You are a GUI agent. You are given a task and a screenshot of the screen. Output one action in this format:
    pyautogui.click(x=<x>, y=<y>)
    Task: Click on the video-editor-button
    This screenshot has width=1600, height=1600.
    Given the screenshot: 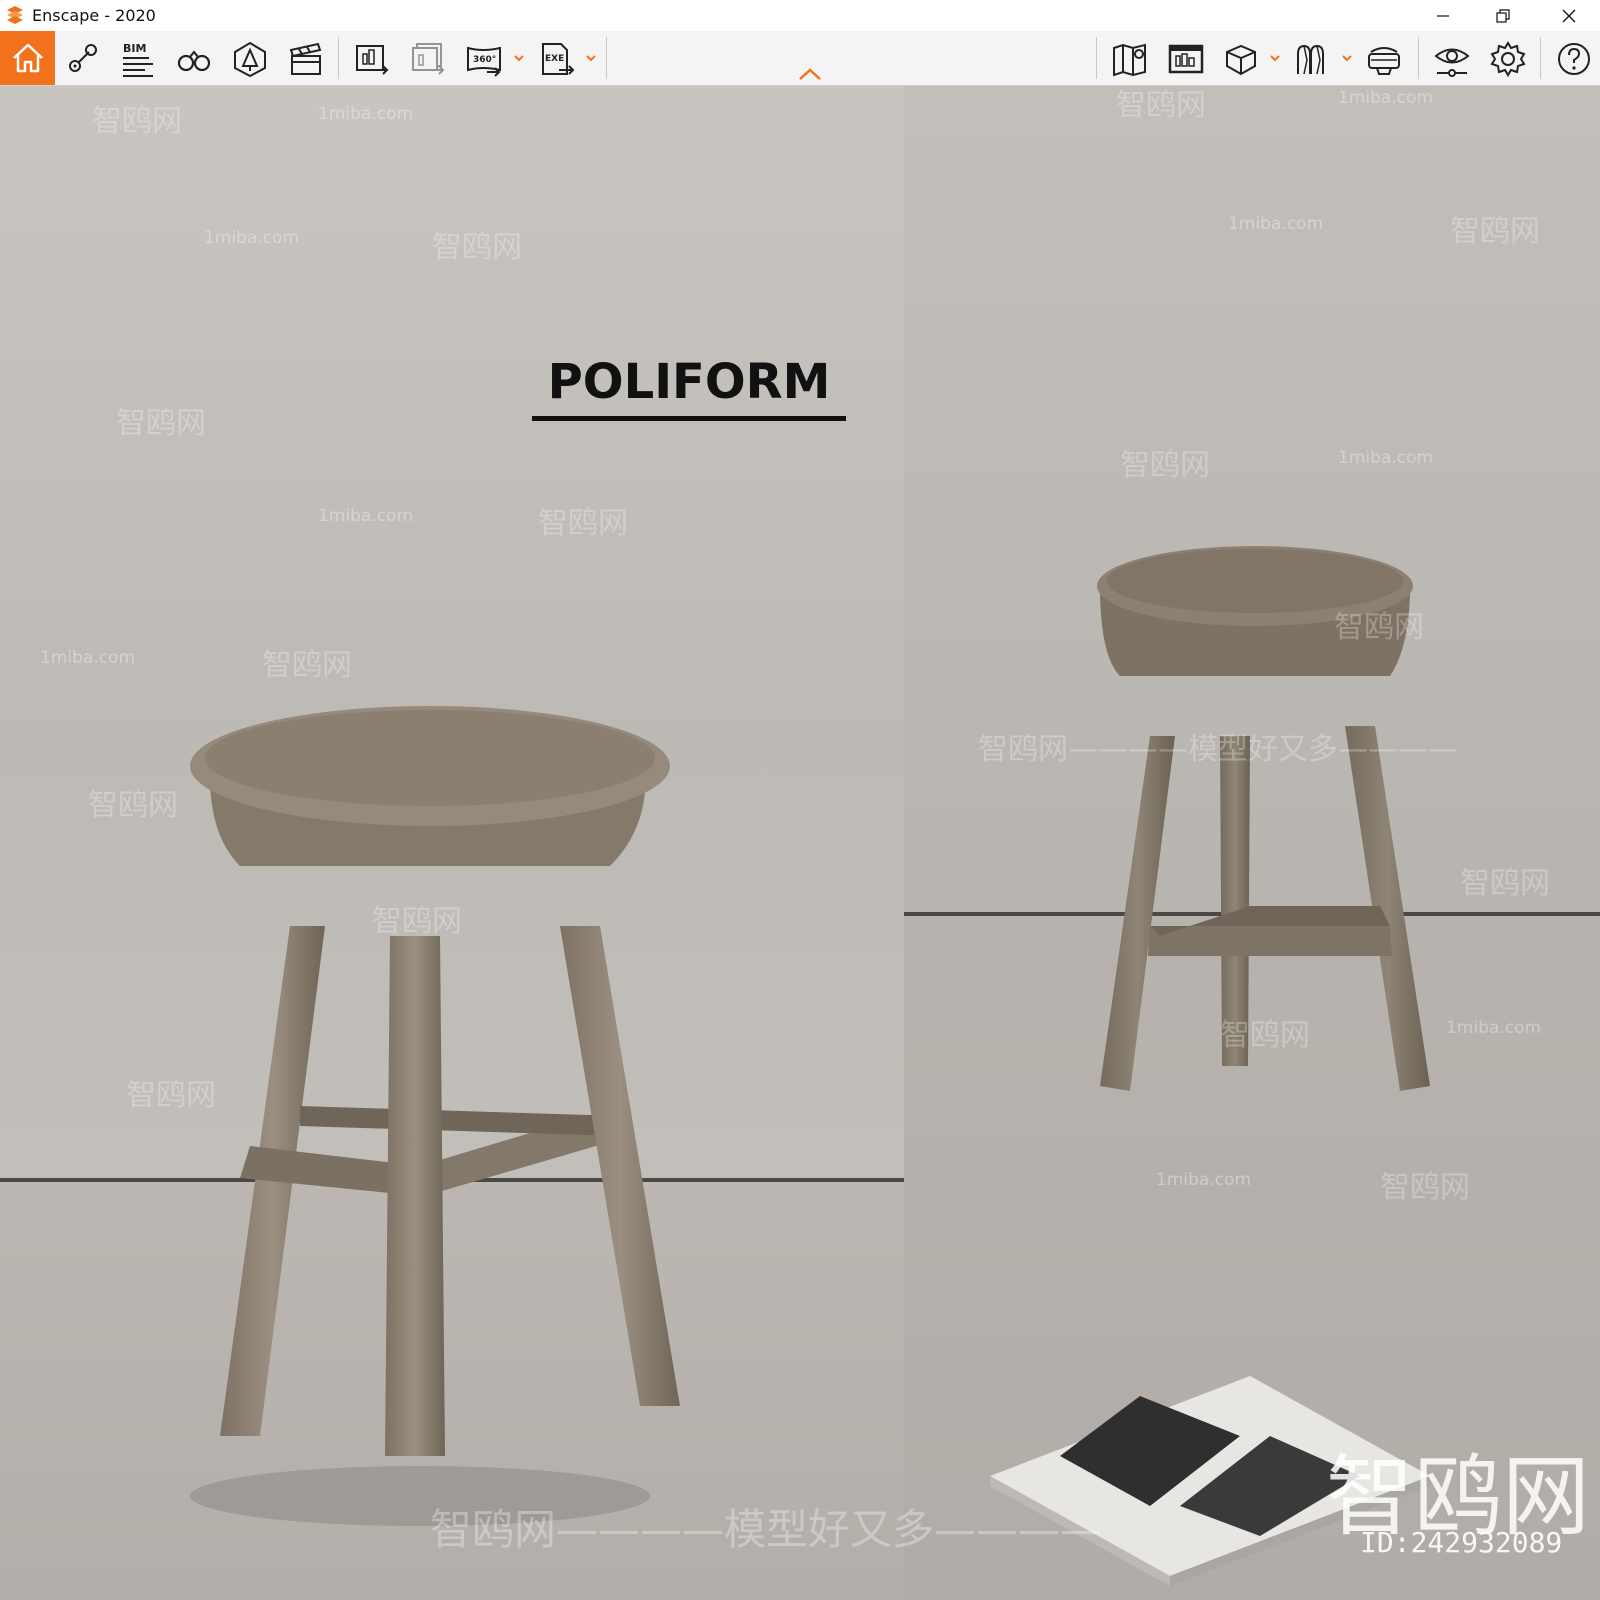 What is the action you would take?
    pyautogui.click(x=306, y=59)
    